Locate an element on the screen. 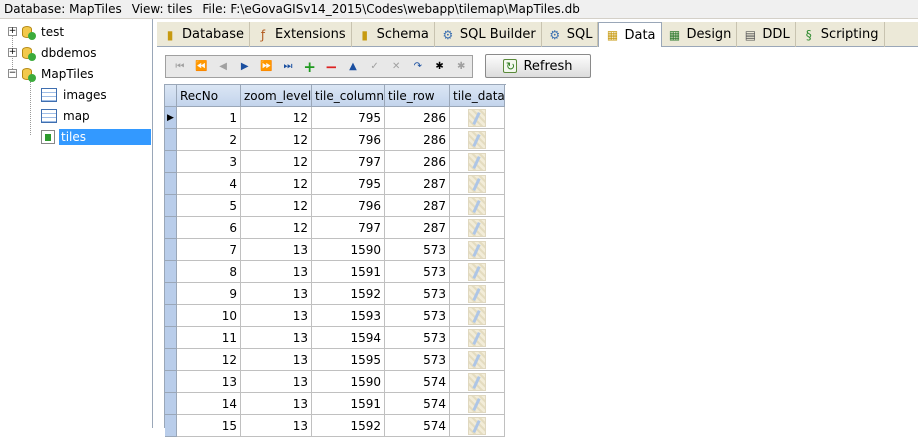 Image resolution: width=918 pixels, height=437 pixels. cell-recno: 5 is located at coordinates (209, 206).